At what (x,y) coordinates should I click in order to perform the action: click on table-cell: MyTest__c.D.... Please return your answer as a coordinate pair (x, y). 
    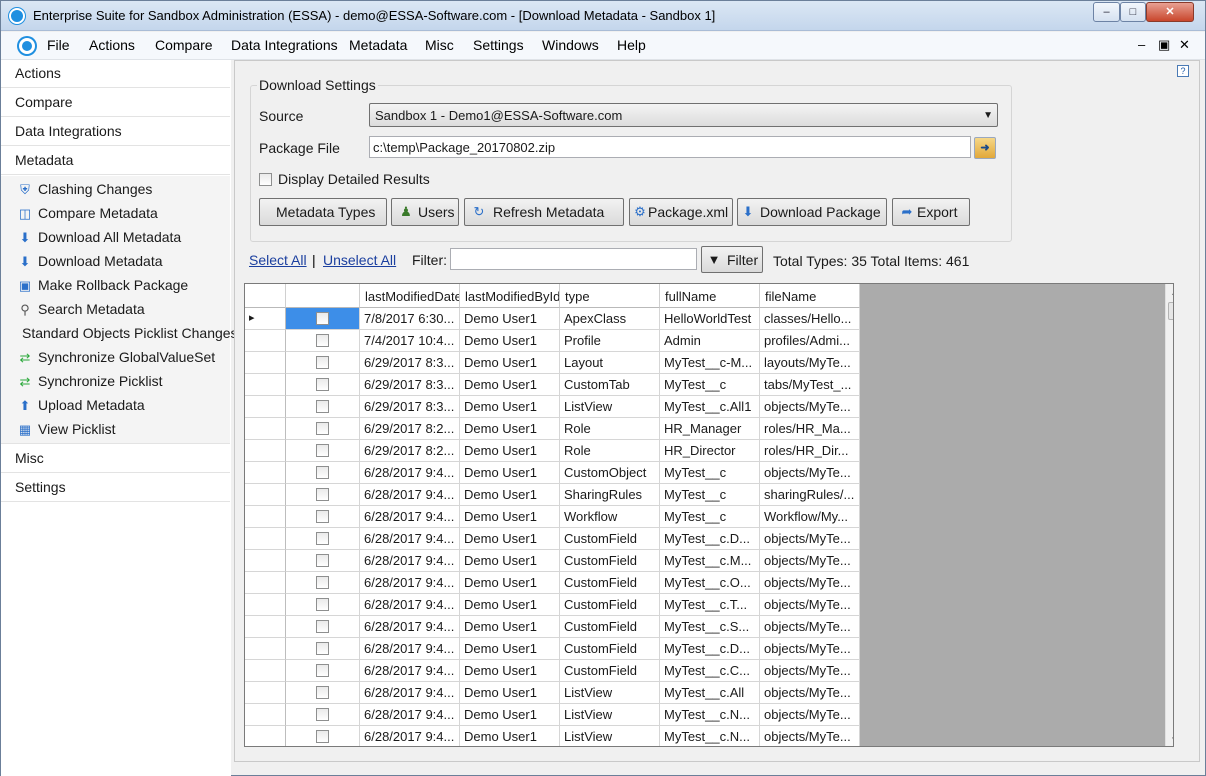
    Looking at the image, I should click on (710, 649).